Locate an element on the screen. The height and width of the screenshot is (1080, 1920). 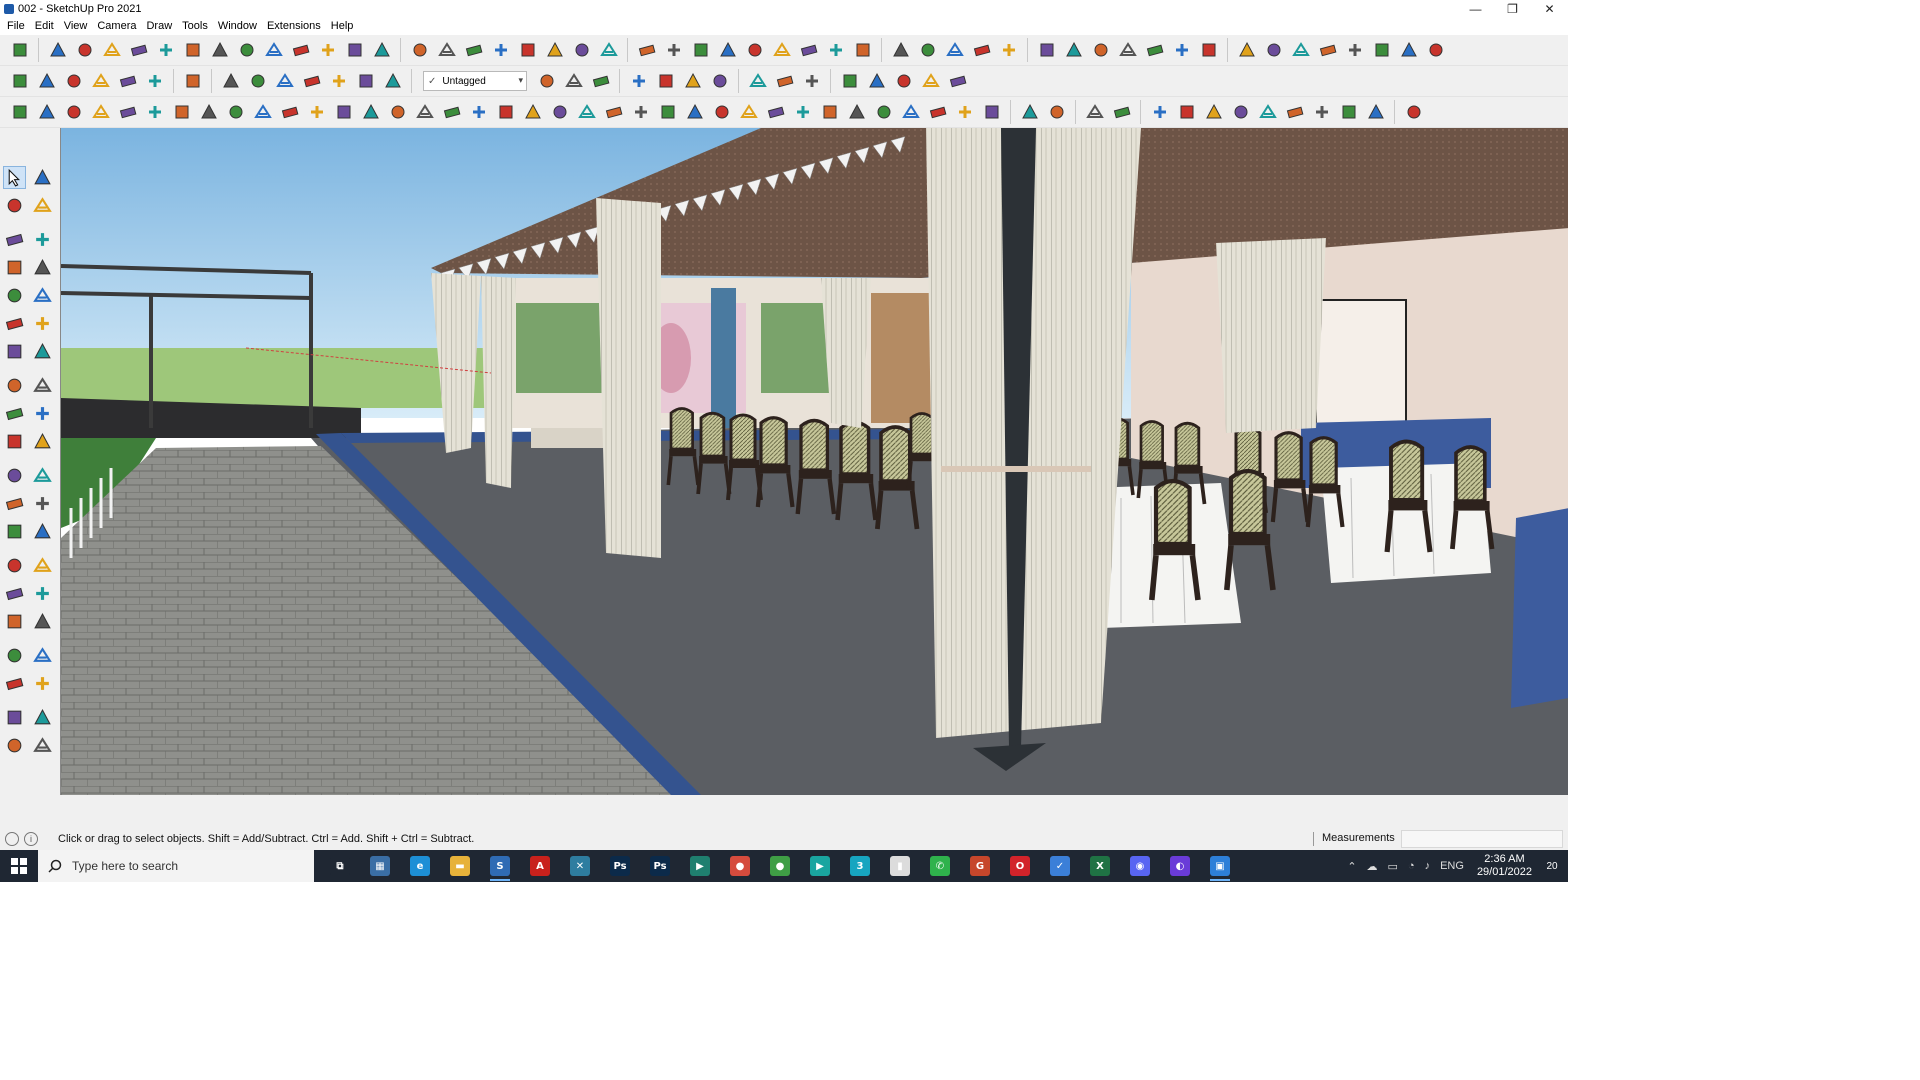
toolbar2-tool-25-icon is located at coordinates (849, 81).